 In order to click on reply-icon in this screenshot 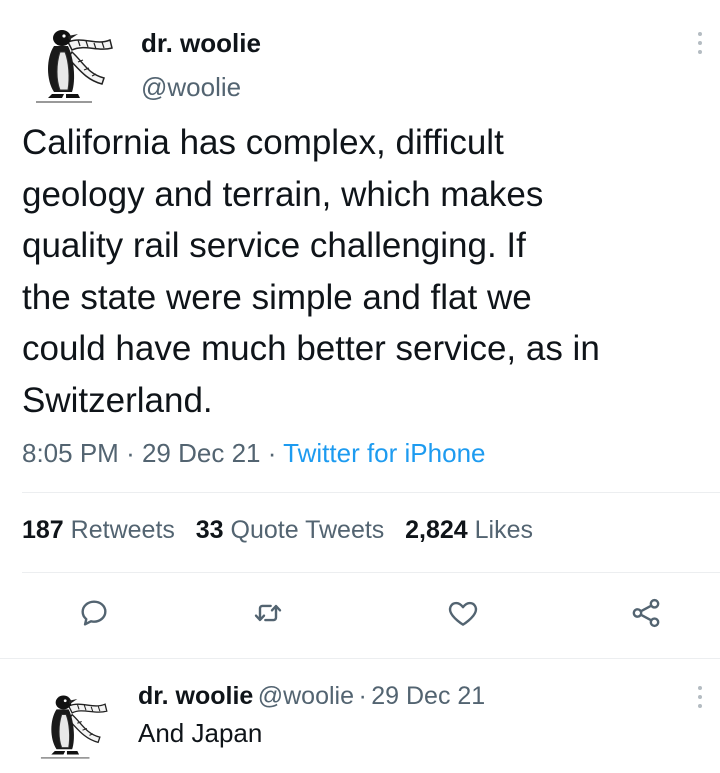, I will do `click(94, 613)`.